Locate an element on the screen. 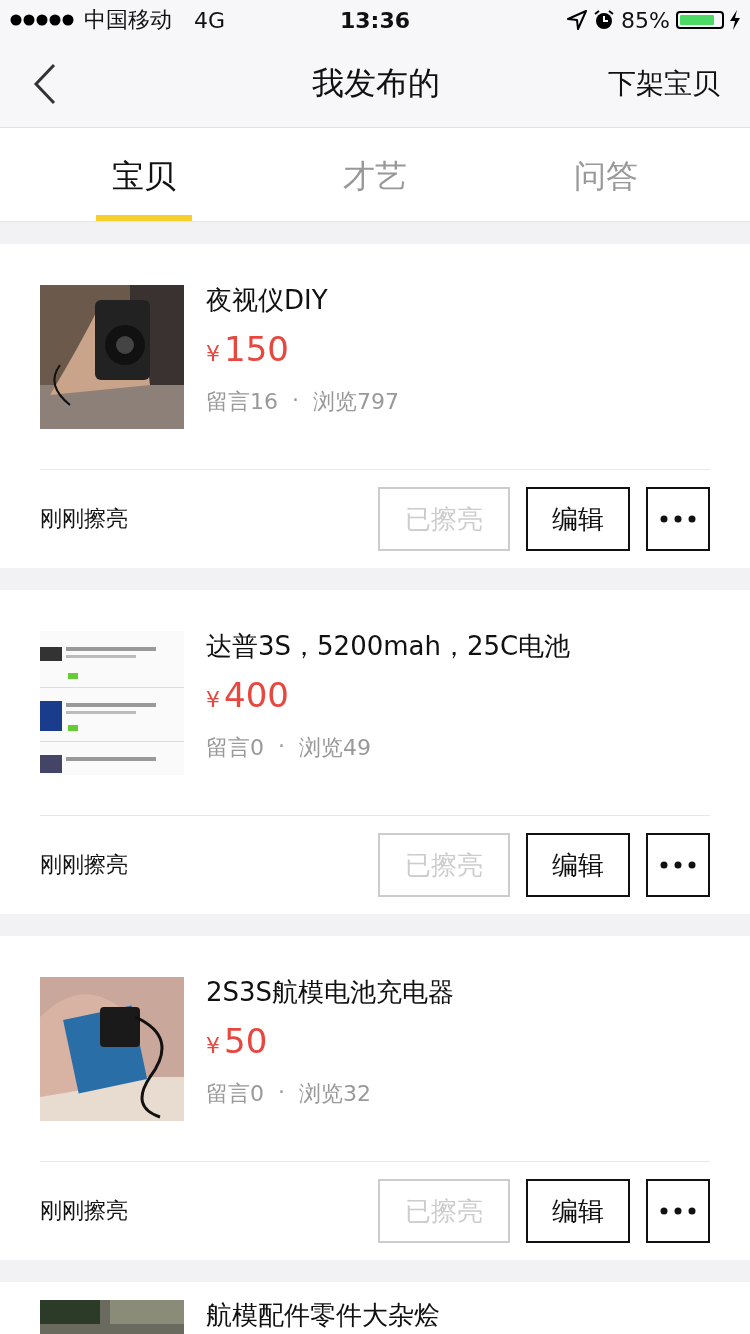  page-title: 我发布的 is located at coordinates (376, 83).